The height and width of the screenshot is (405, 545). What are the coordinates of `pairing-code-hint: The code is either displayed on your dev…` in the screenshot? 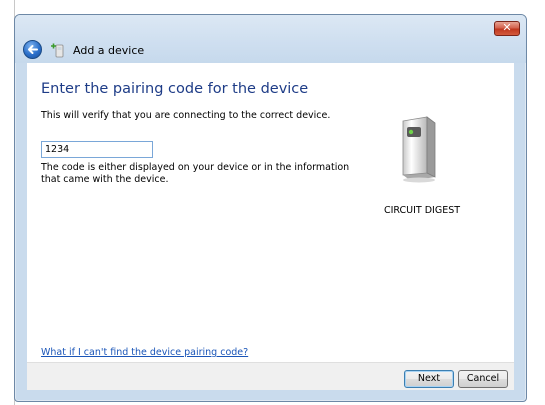 It's located at (195, 173).